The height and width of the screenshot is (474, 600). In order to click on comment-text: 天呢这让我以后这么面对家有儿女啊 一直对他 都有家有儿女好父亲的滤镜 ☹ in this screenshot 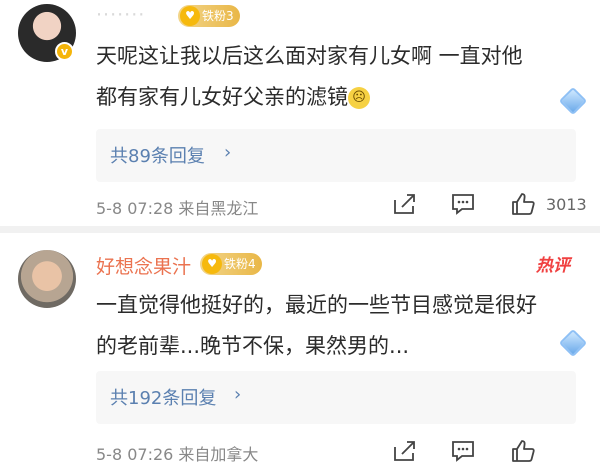, I will do `click(336, 77)`.